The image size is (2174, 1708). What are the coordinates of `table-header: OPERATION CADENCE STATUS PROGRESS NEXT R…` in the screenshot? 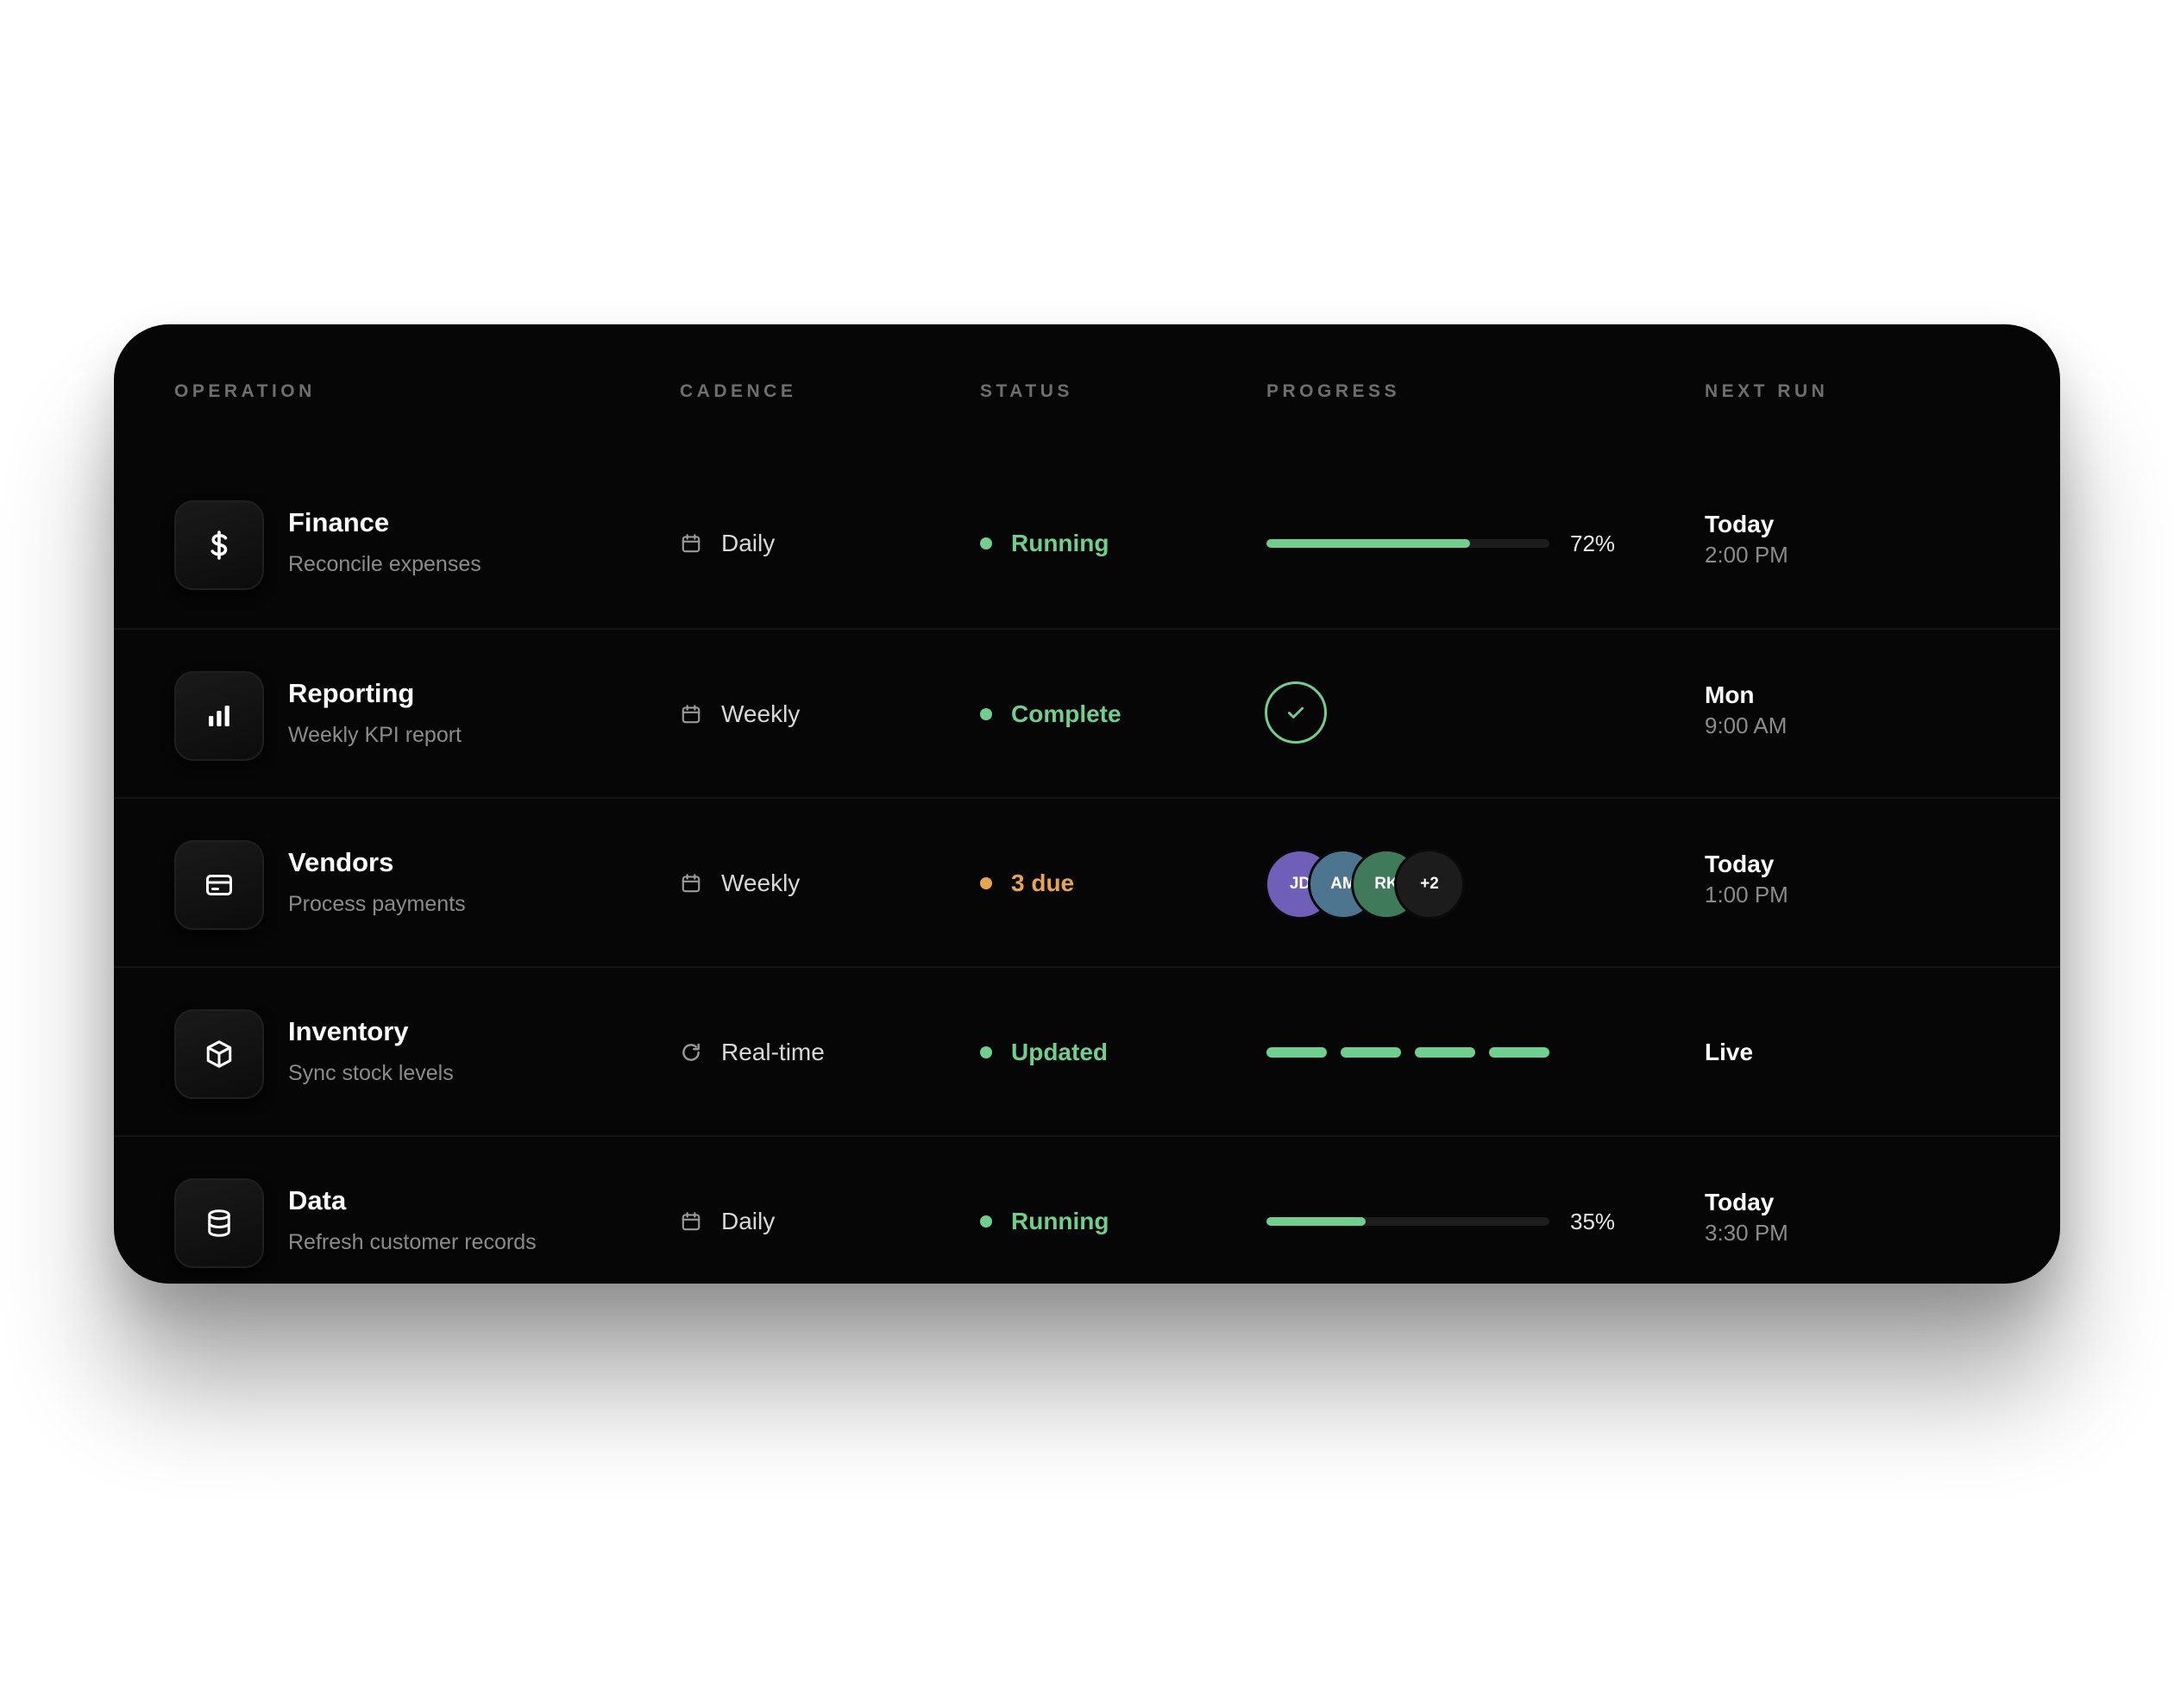 It's located at (1087, 391).